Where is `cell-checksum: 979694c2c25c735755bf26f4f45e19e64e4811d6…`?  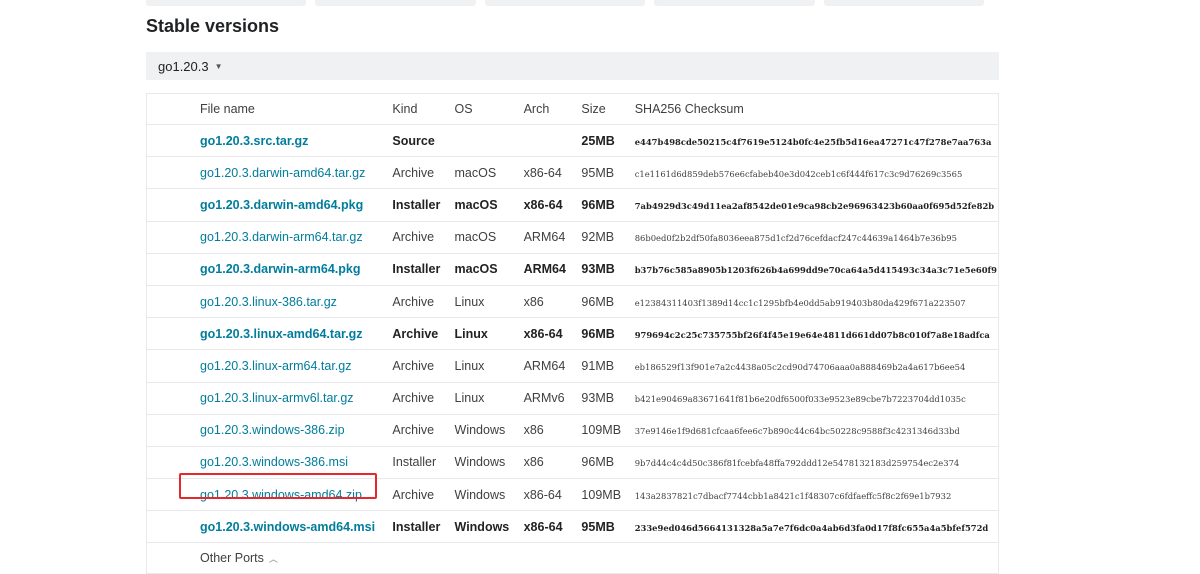
cell-checksum: 979694c2c25c735755bf26f4f45e19e64e4811d6… is located at coordinates (815, 333).